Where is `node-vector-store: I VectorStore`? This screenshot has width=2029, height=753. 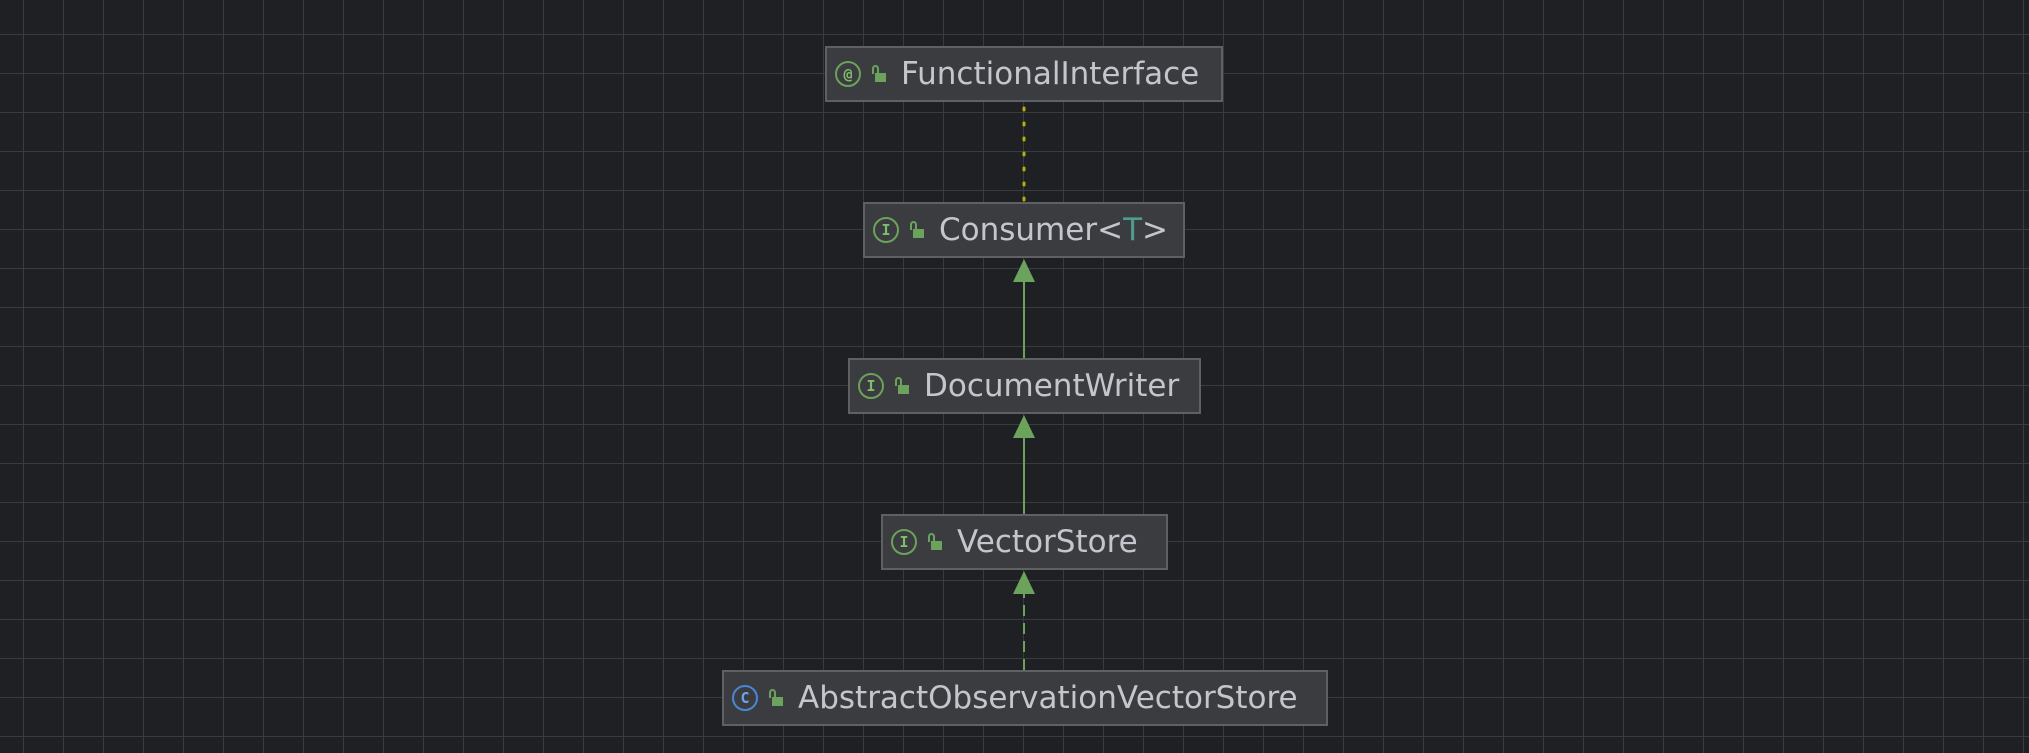
node-vector-store: I VectorStore is located at coordinates (1024, 542).